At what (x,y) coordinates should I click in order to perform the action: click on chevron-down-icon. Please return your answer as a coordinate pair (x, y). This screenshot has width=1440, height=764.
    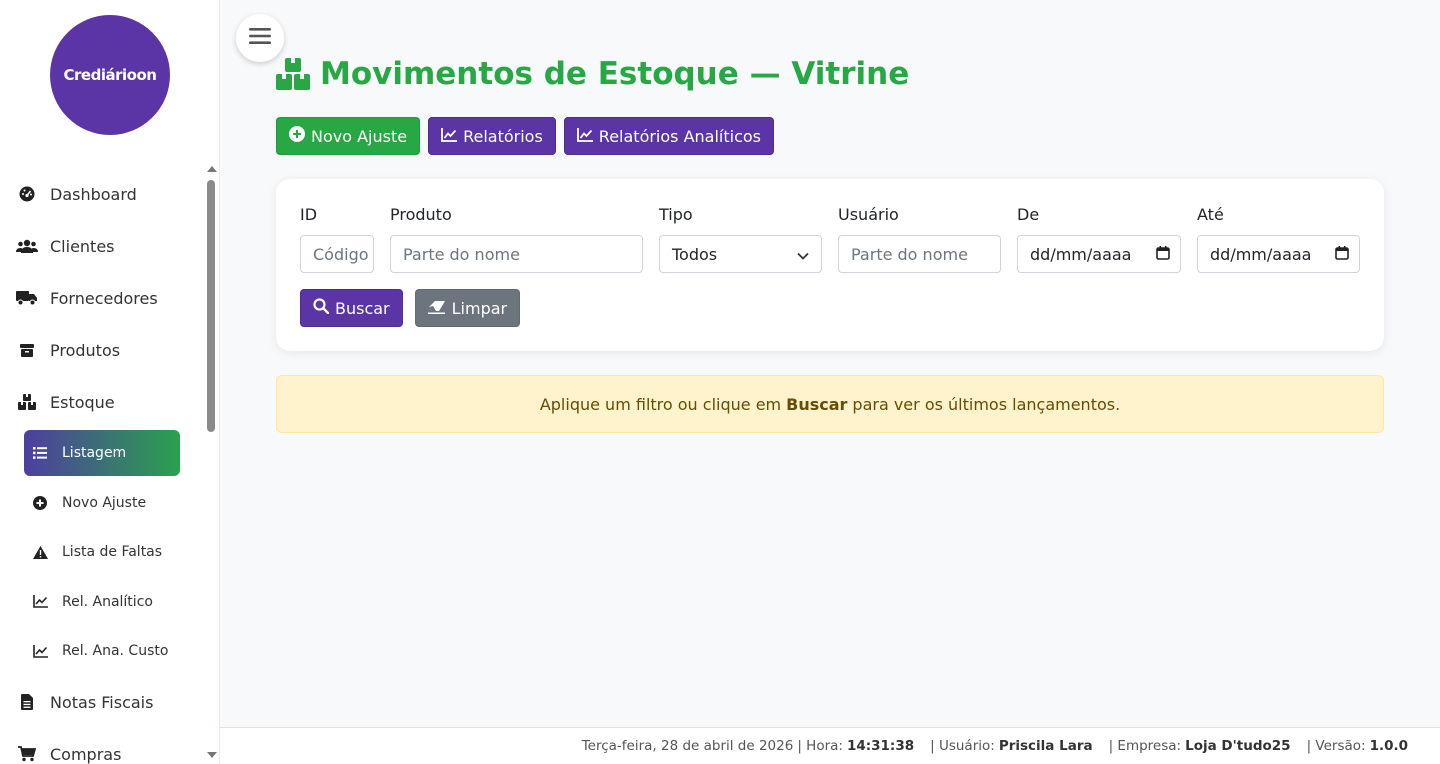
    Looking at the image, I should click on (803, 254).